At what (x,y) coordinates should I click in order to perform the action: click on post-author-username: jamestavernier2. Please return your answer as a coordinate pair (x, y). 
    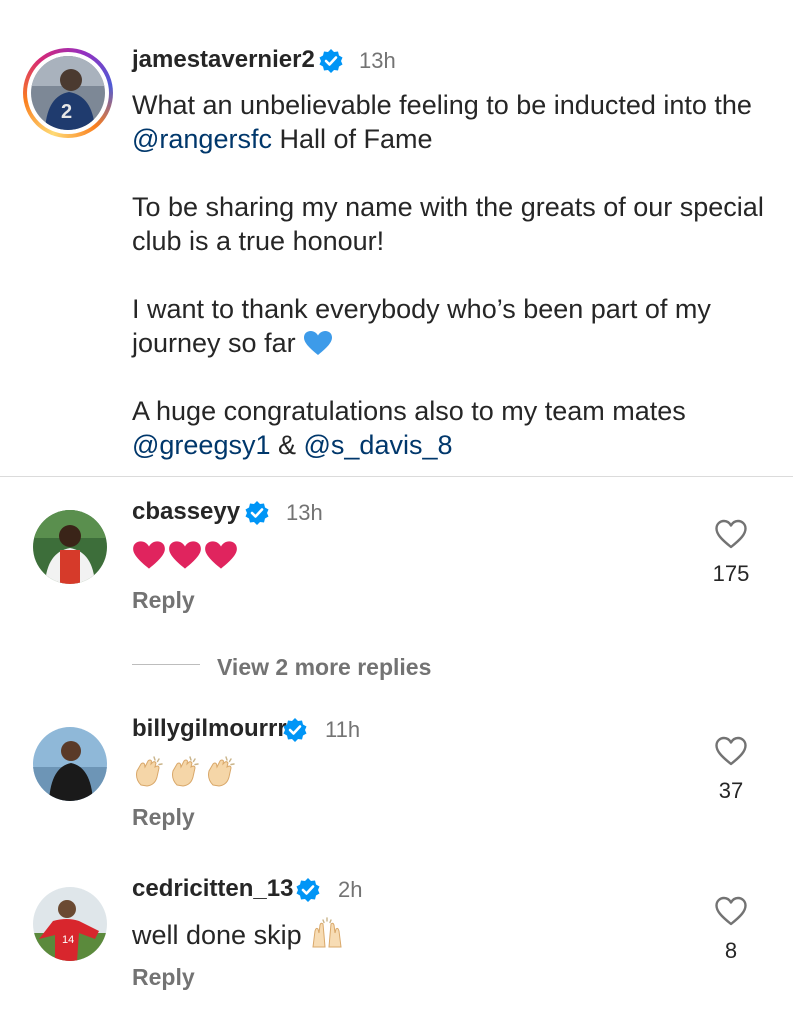
    Looking at the image, I should click on (223, 60).